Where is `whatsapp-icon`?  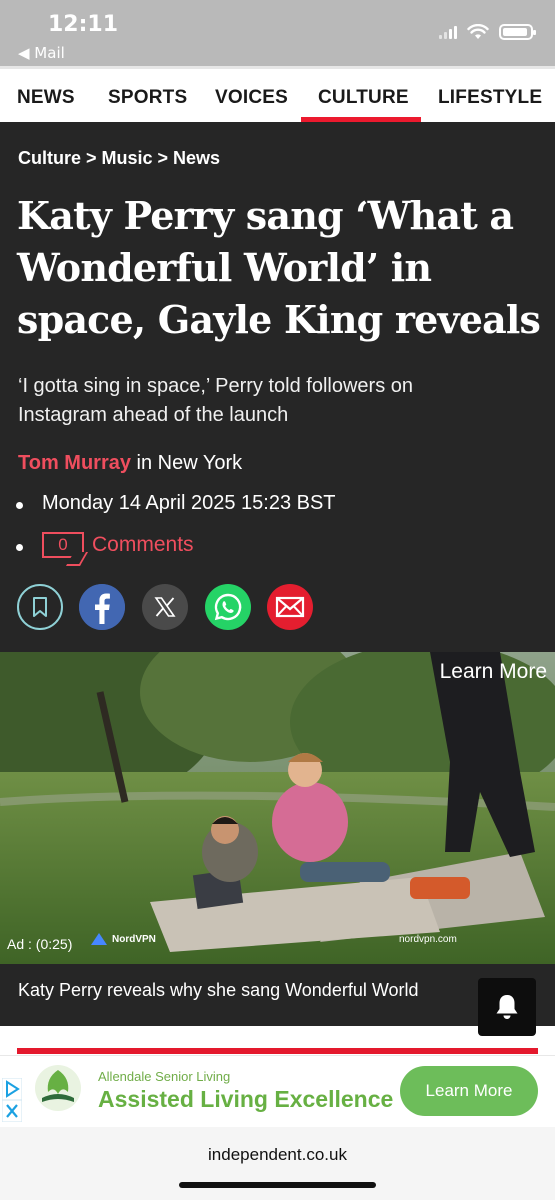 whatsapp-icon is located at coordinates (228, 607).